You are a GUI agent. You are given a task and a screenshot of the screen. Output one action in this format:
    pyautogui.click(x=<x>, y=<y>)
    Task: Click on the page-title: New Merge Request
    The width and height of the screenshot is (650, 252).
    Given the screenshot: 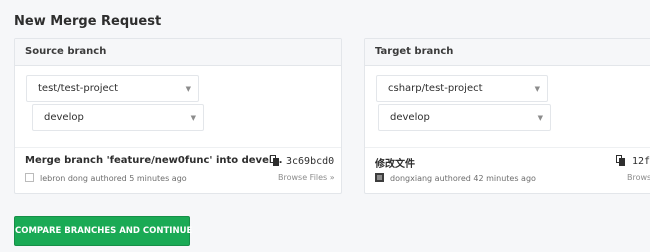 What is the action you would take?
    pyautogui.click(x=88, y=21)
    